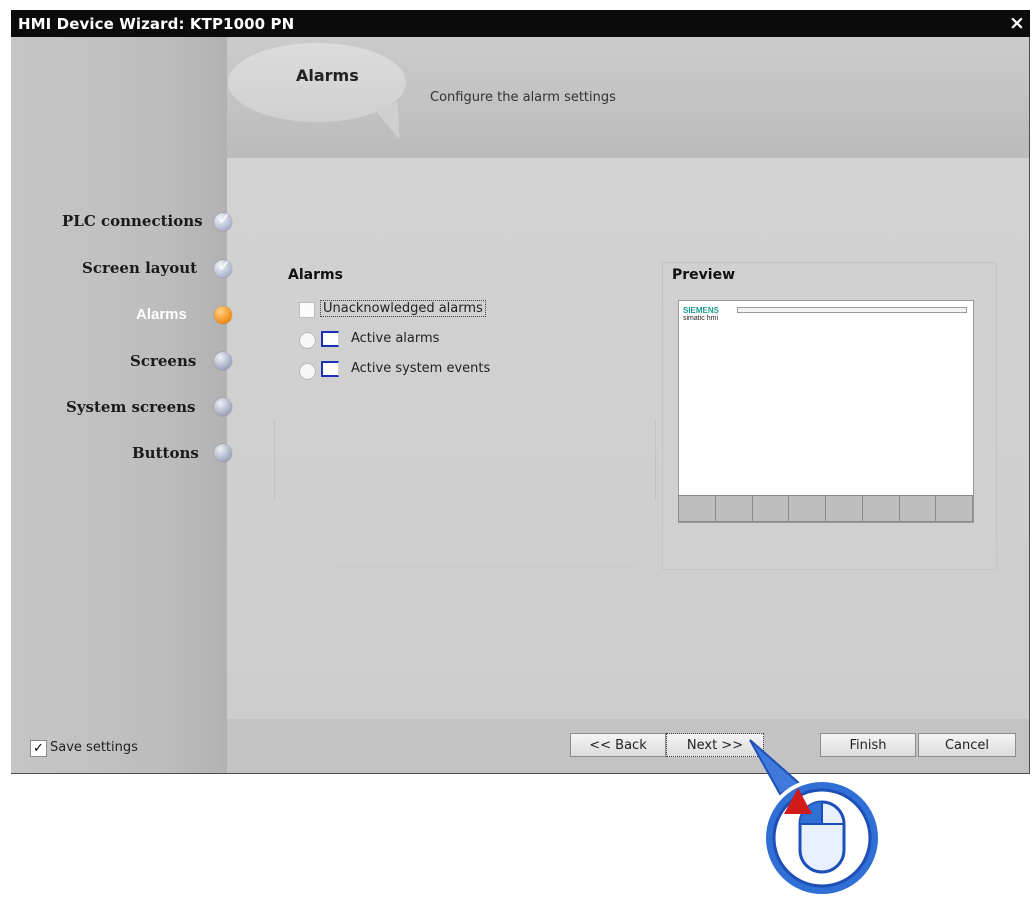 The image size is (1032, 901). Describe the element at coordinates (815, 818) in the screenshot. I see `mouse-left-click-icon` at that location.